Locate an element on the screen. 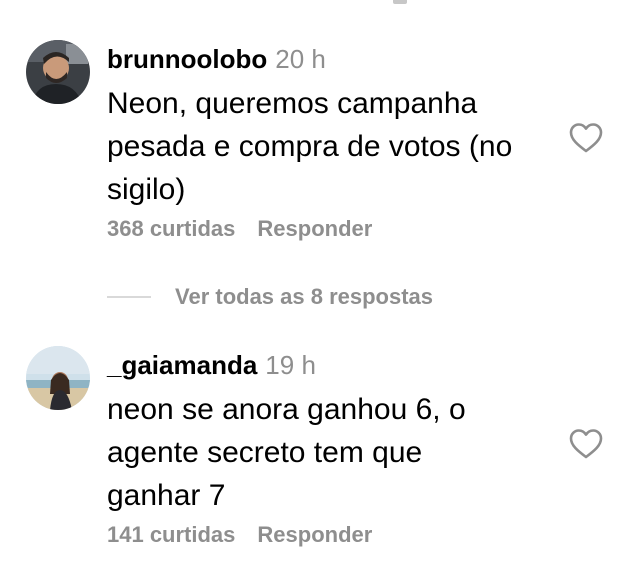 Image resolution: width=630 pixels, height=588 pixels. view-replies-button: Ver todas as 8 respostas is located at coordinates (270, 297).